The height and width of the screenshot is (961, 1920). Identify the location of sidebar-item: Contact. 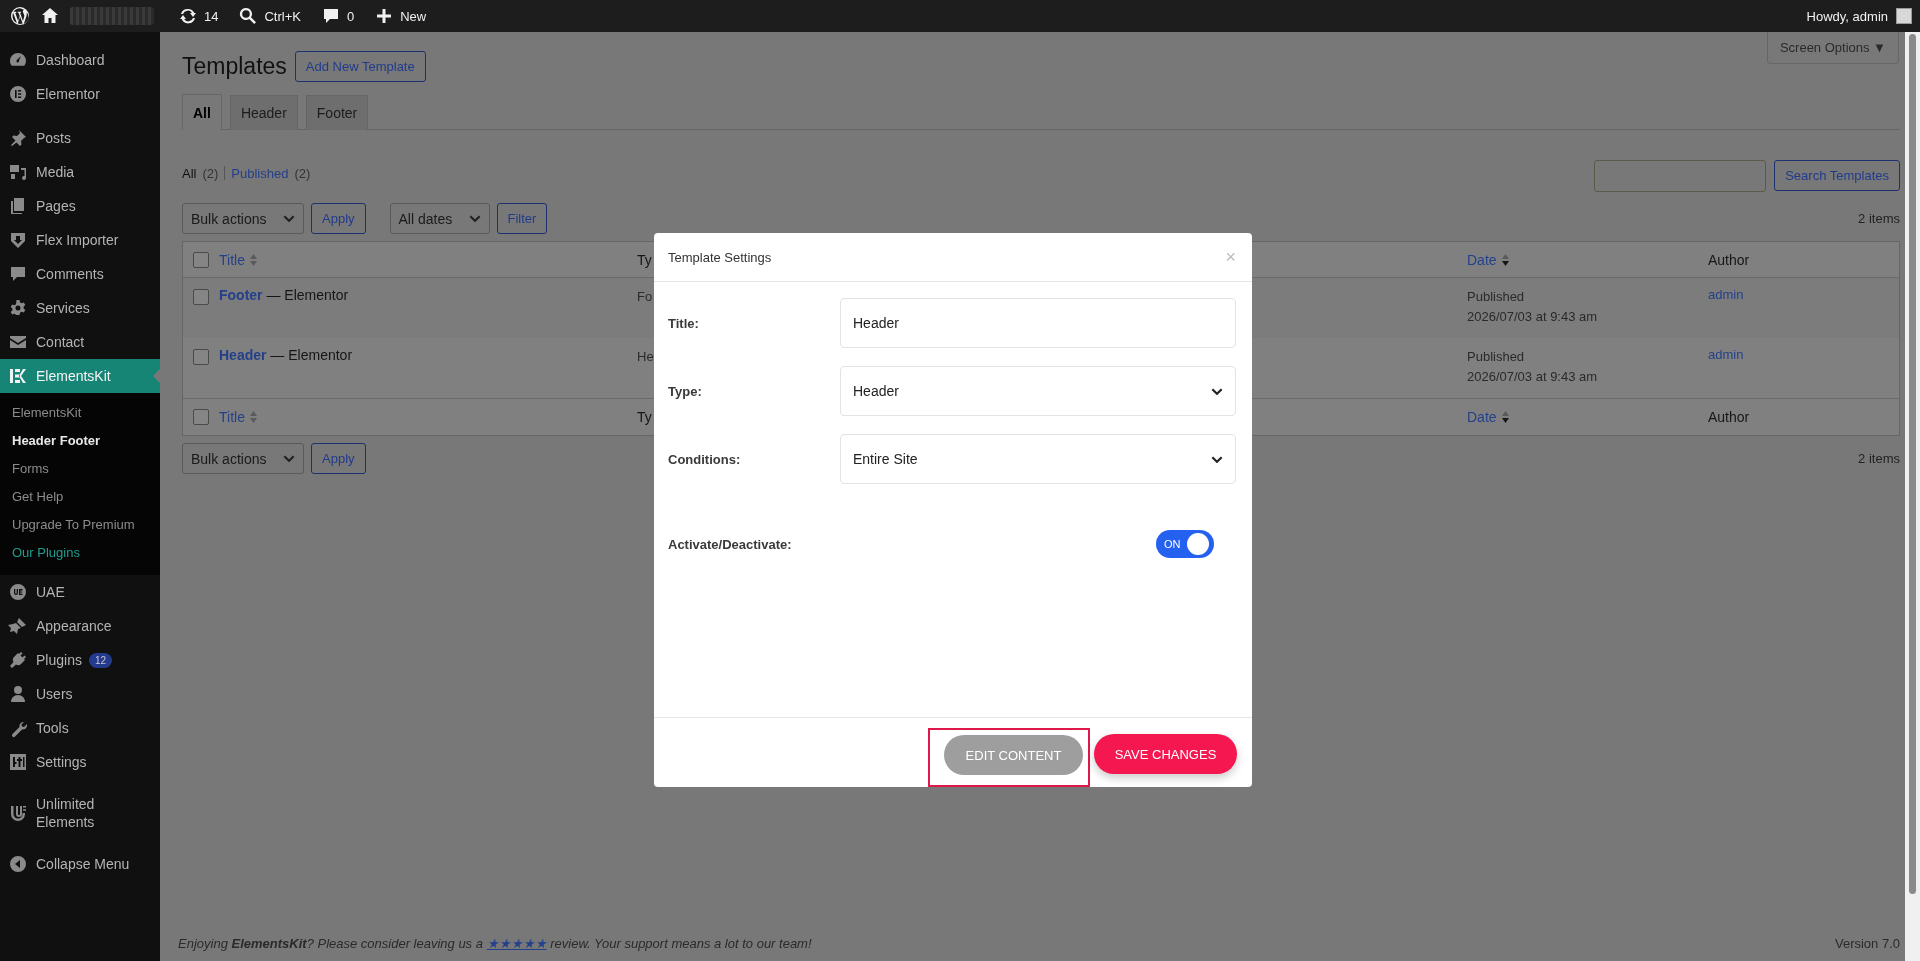
(80, 342).